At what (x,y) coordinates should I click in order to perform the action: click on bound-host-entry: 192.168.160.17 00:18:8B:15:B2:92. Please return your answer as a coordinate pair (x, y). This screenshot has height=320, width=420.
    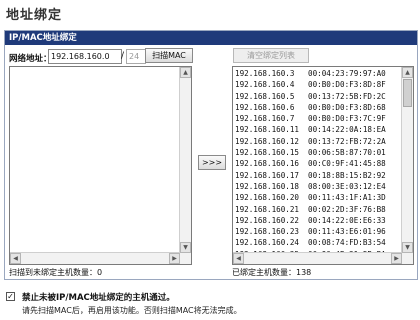
    Looking at the image, I should click on (318, 175).